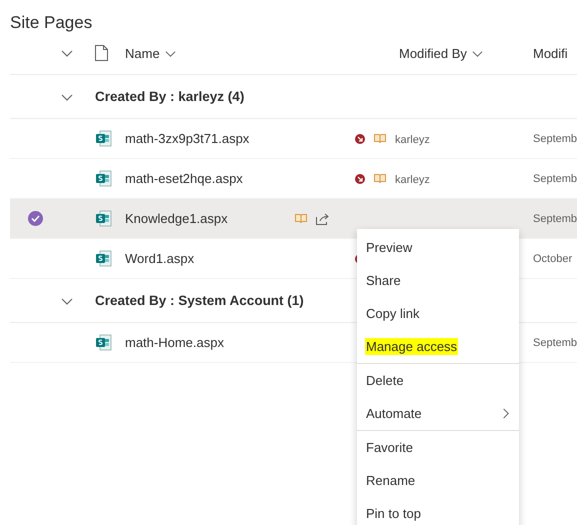 Image resolution: width=577 pixels, height=525 pixels. What do you see at coordinates (438, 247) in the screenshot?
I see `menu-item: Preview` at bounding box center [438, 247].